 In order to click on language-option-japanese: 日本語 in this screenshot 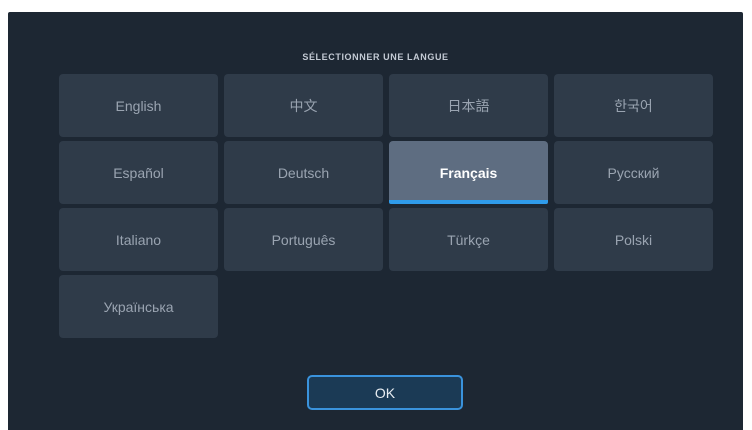, I will do `click(468, 105)`.